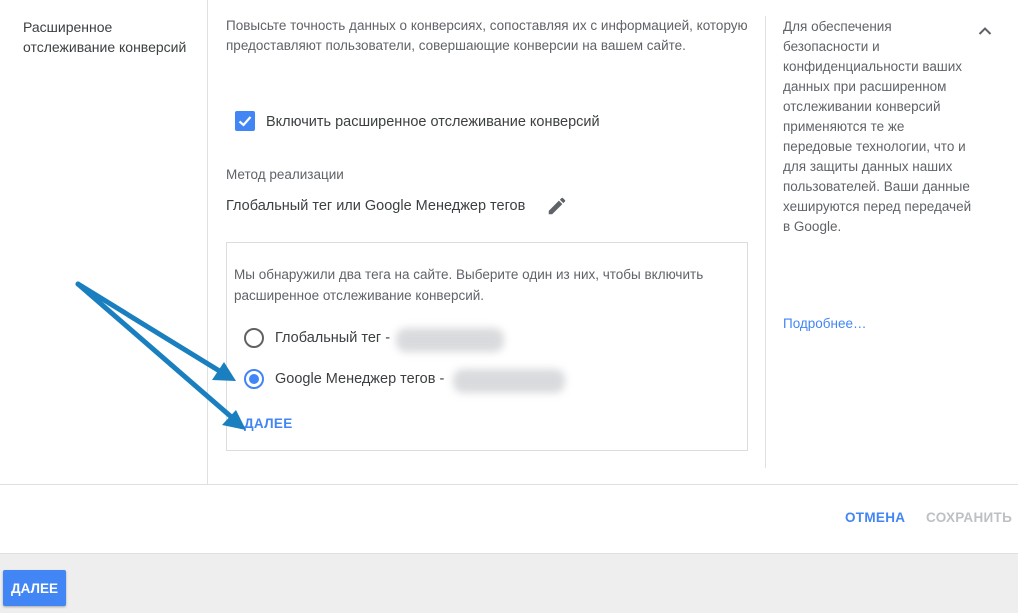 This screenshot has height=613, width=1018. What do you see at coordinates (509, 484) in the screenshot?
I see `actions-divider` at bounding box center [509, 484].